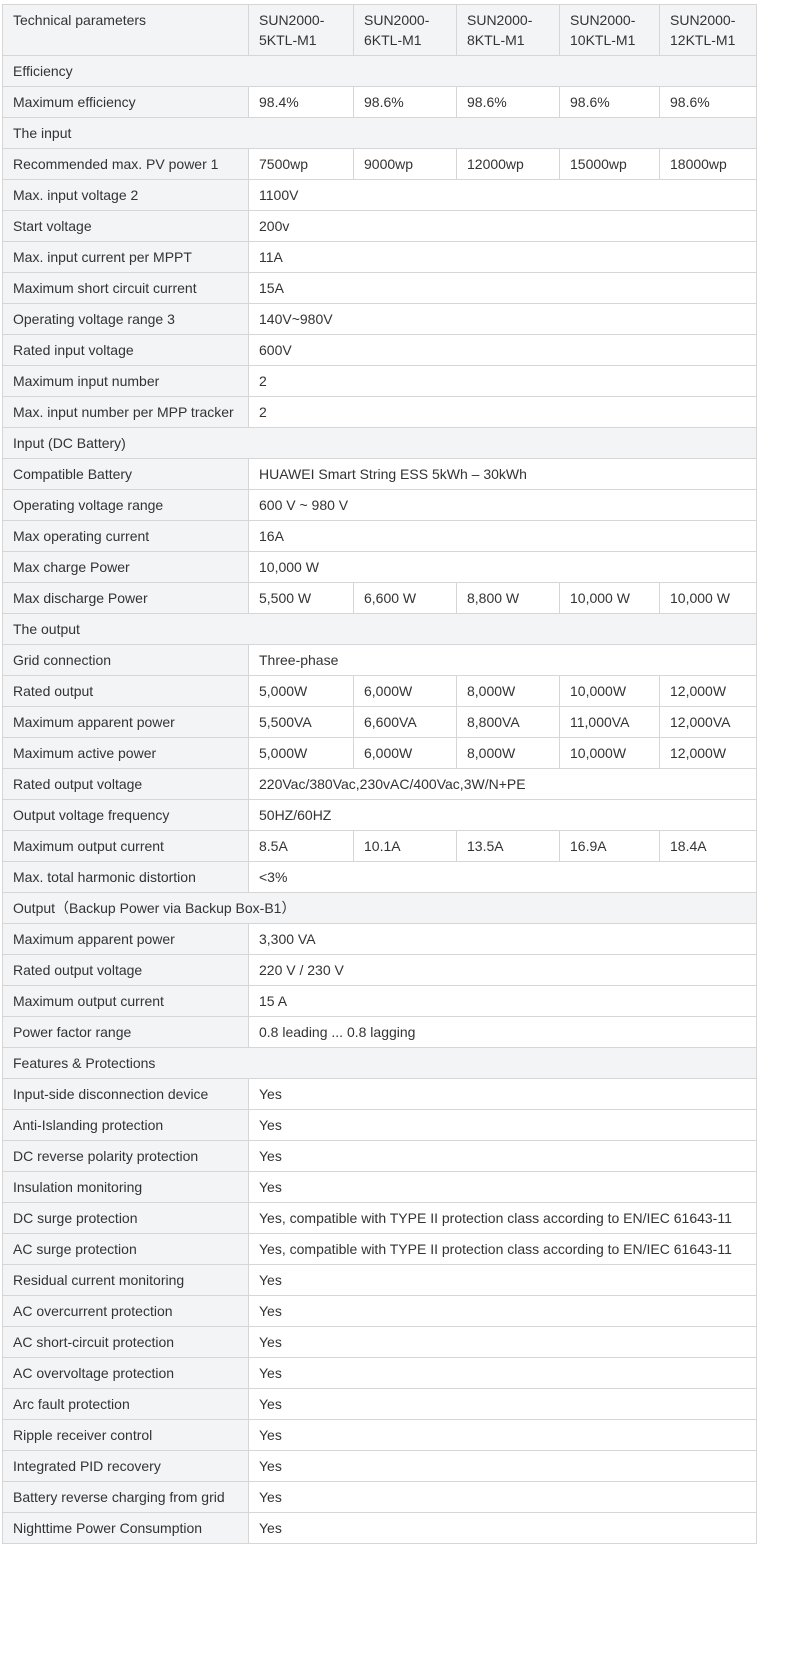 Image resolution: width=800 pixels, height=1663 pixels. What do you see at coordinates (379, 505) in the screenshot?
I see `table-row: Operating voltage range 600 V ~ 980 V` at bounding box center [379, 505].